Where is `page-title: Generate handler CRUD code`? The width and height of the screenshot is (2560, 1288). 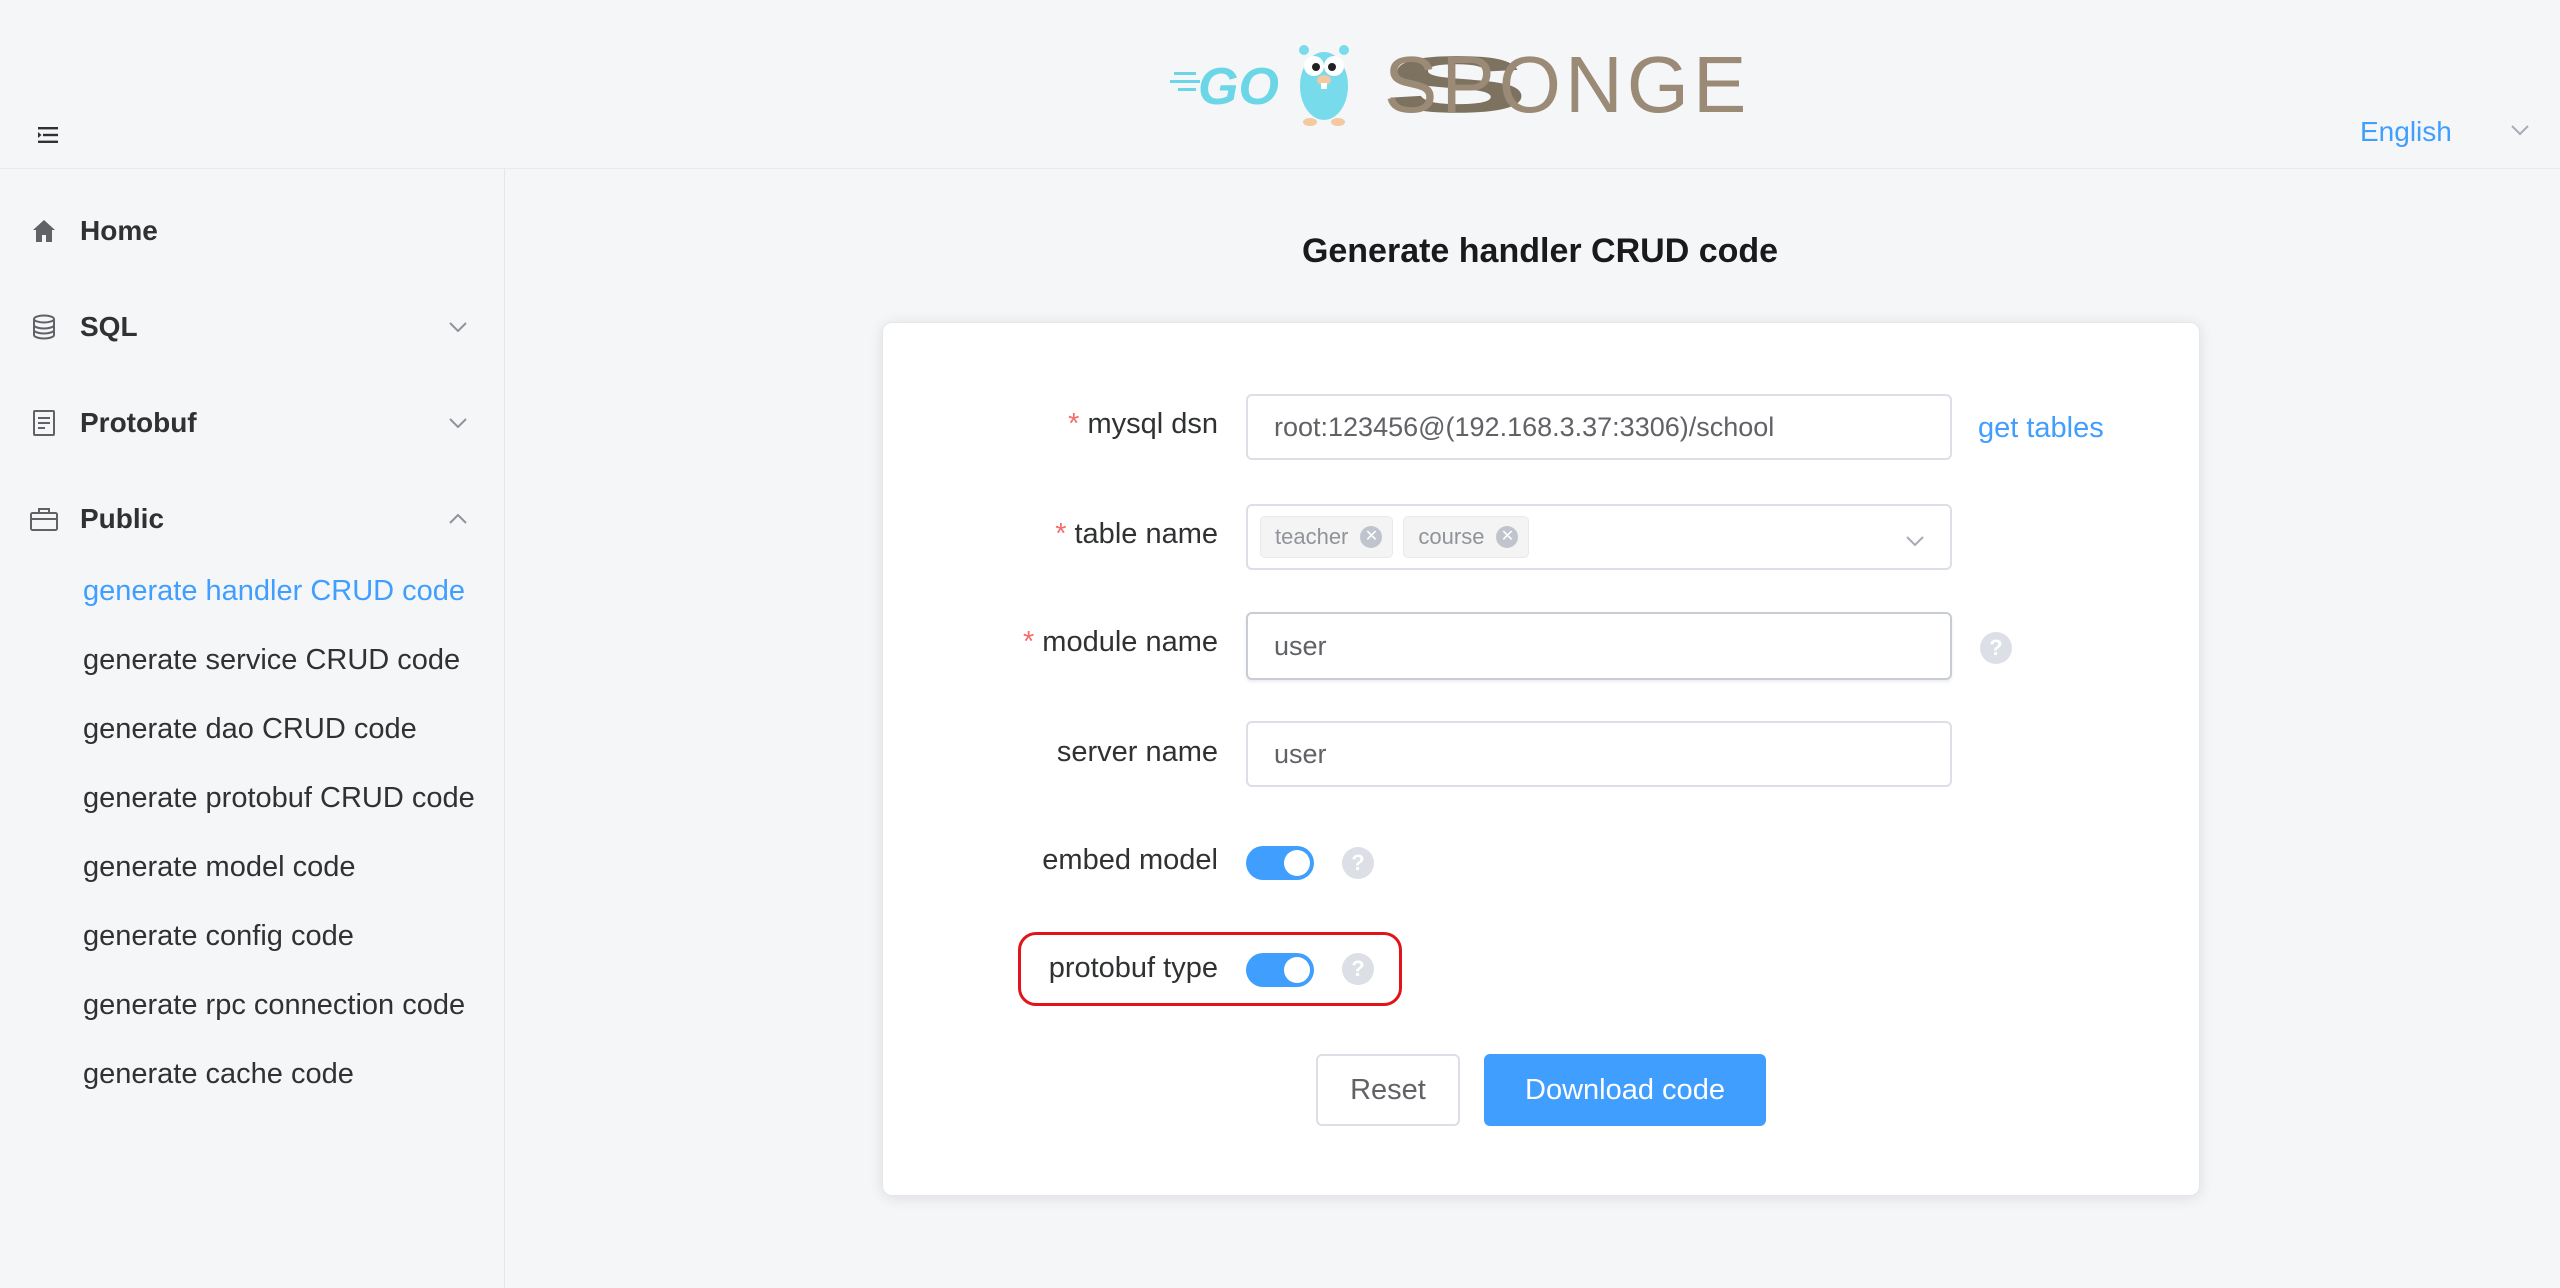
page-title: Generate handler CRUD code is located at coordinates (1540, 251).